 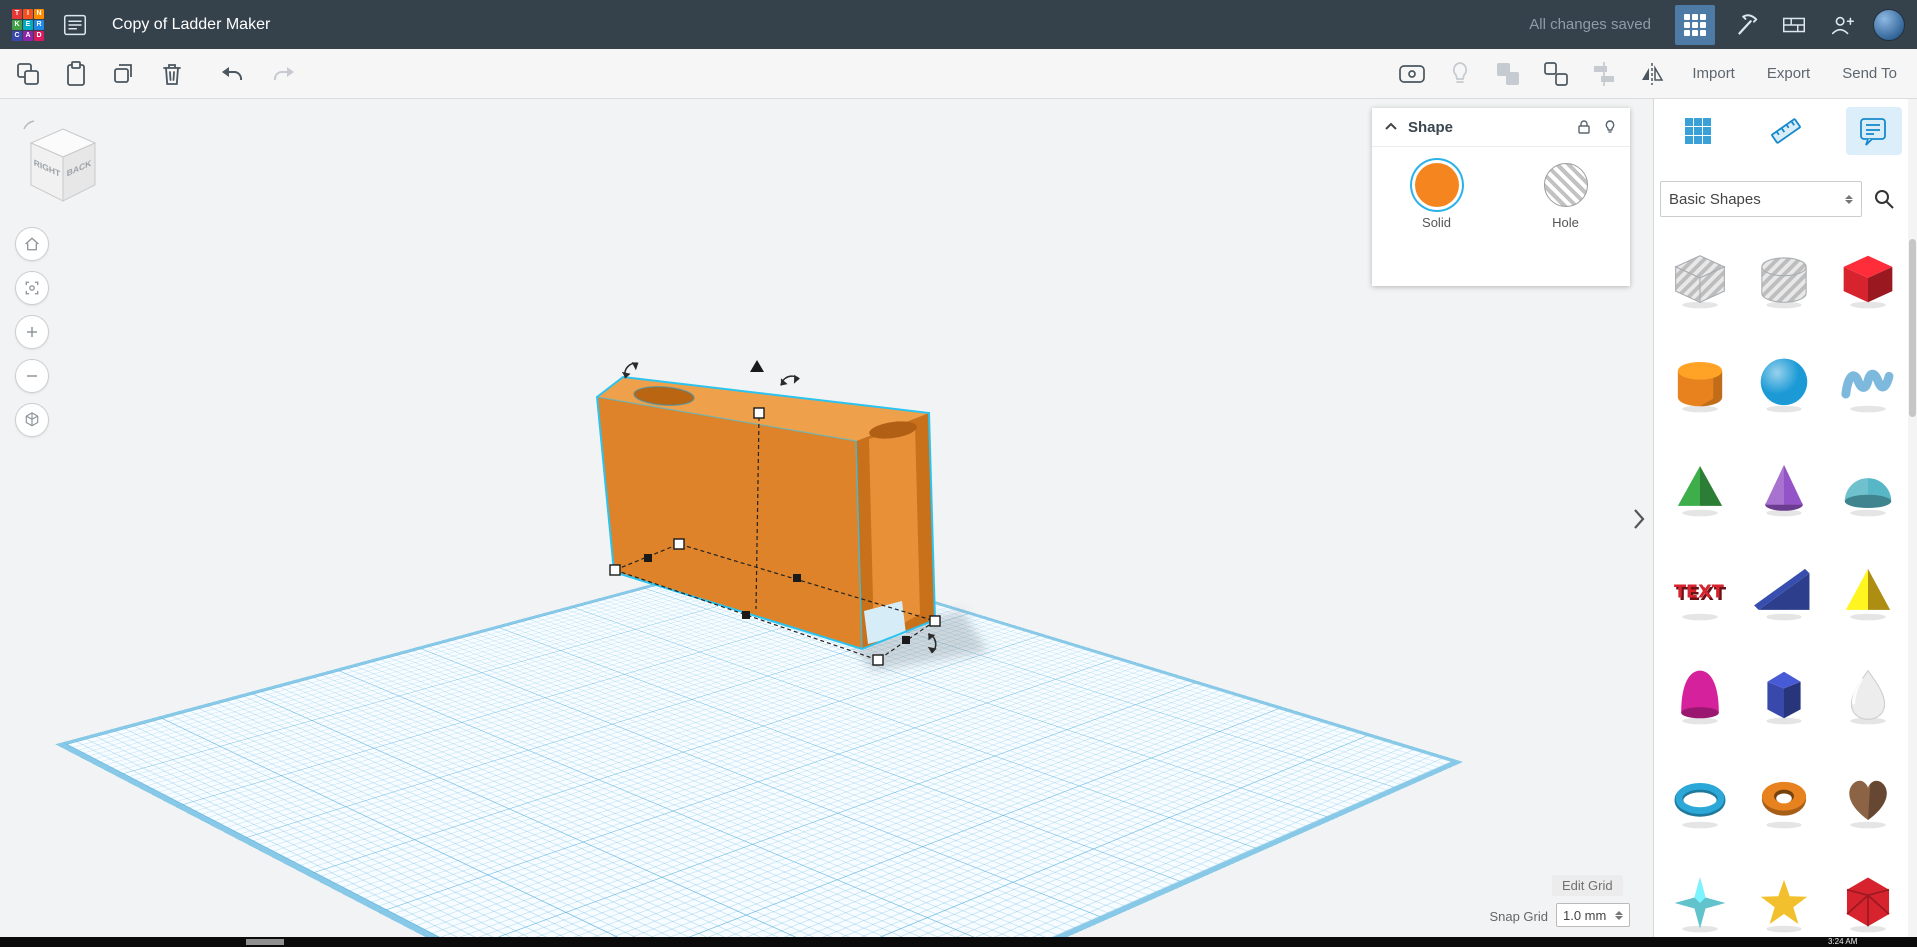 I want to click on tinkercad-logo: TIN KER CAD, so click(x=28, y=24).